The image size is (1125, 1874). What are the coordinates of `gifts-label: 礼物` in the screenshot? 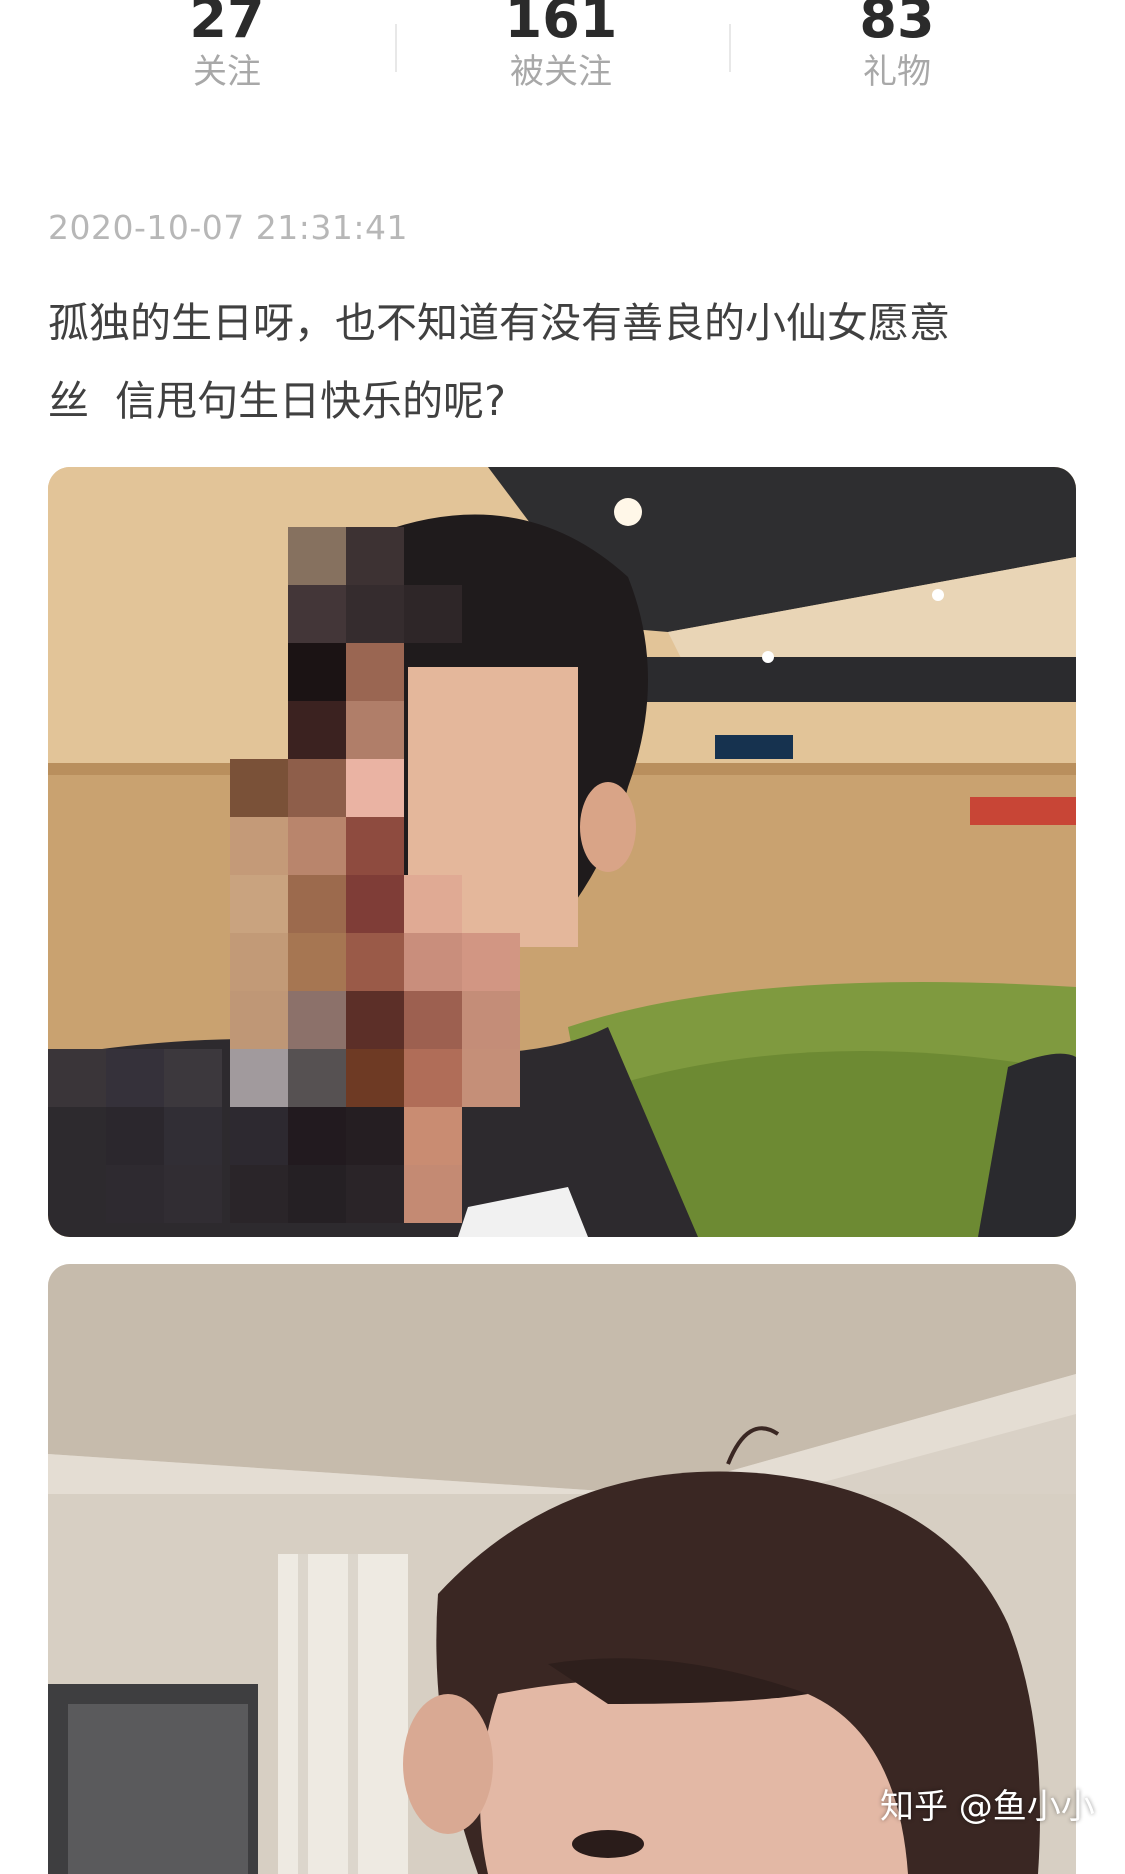 It's located at (897, 72).